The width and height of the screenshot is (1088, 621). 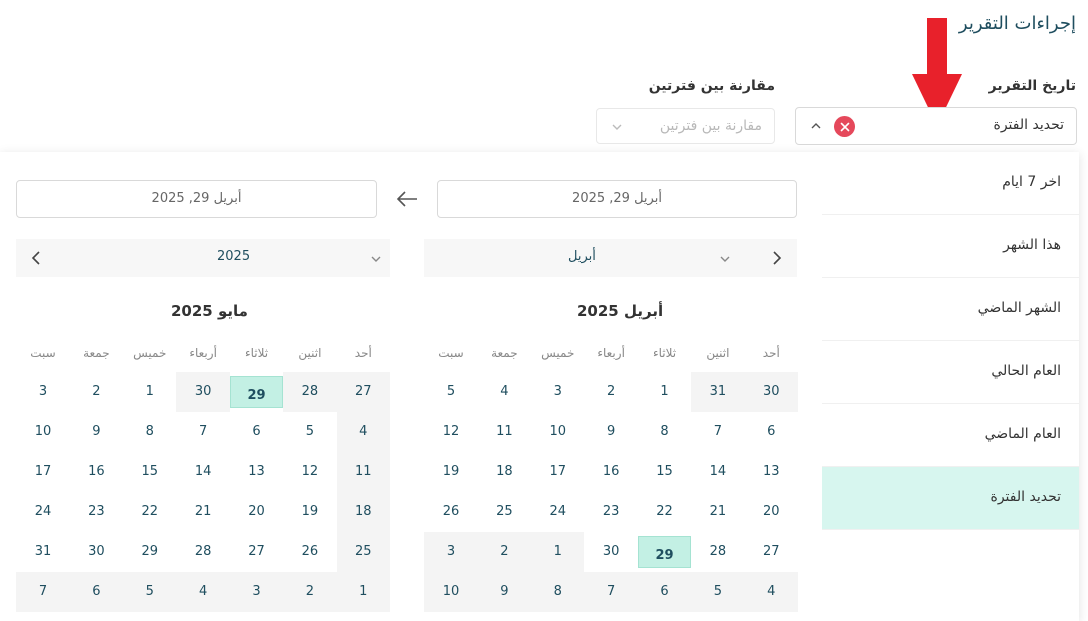 What do you see at coordinates (950, 498) in the screenshot?
I see `preset-item: تحديد الفترة` at bounding box center [950, 498].